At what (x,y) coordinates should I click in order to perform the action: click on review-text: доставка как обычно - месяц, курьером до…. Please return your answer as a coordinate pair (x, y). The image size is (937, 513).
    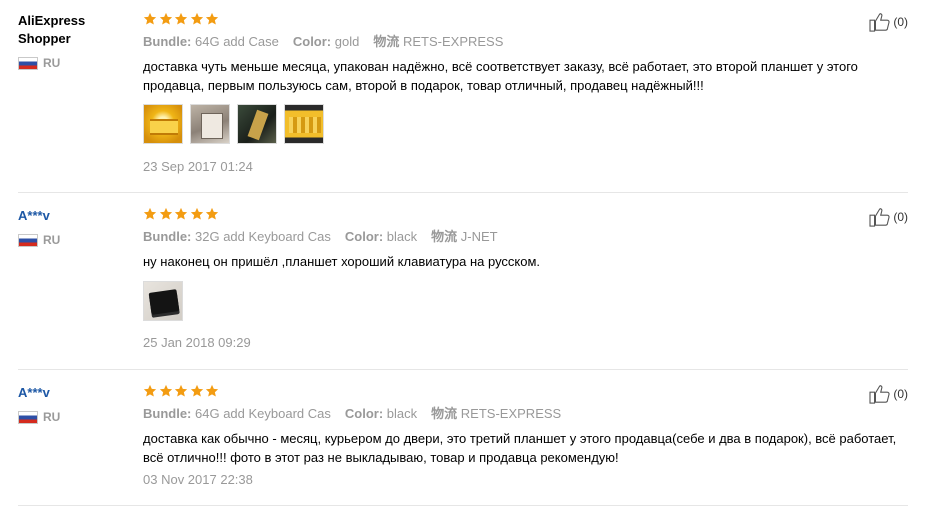
    Looking at the image, I should click on (520, 448).